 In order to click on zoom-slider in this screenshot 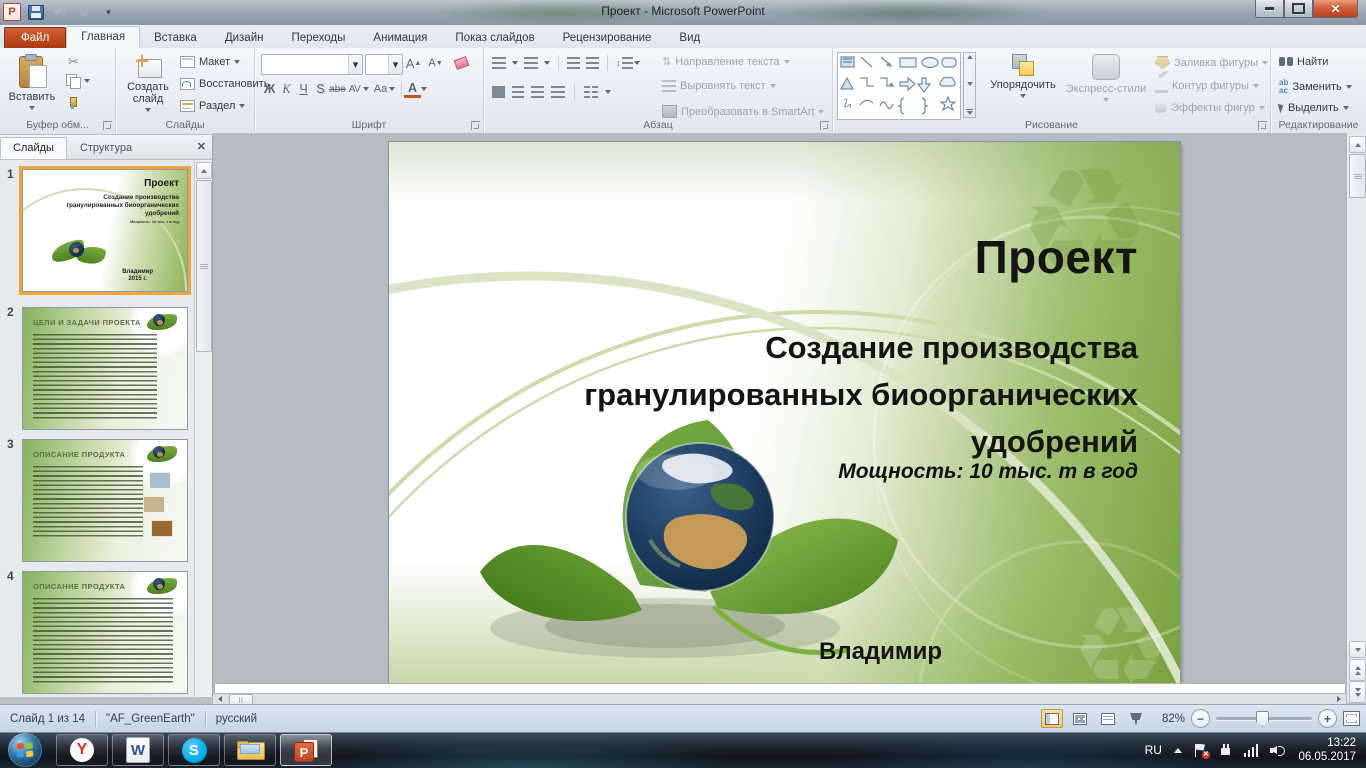, I will do `click(1264, 719)`.